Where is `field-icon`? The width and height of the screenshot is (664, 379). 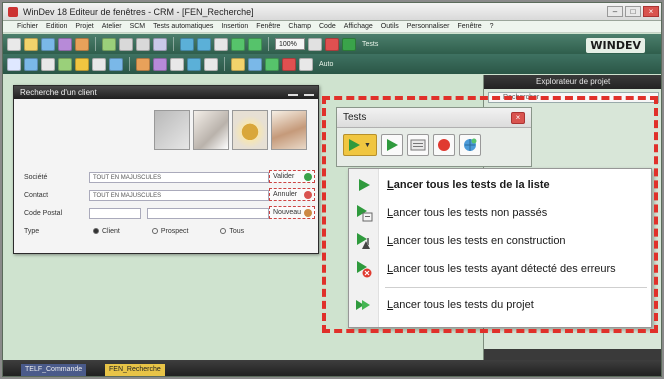 field-icon is located at coordinates (31, 64).